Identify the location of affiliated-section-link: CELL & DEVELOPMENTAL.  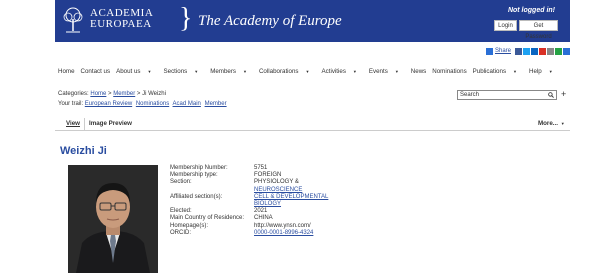
(309, 197).